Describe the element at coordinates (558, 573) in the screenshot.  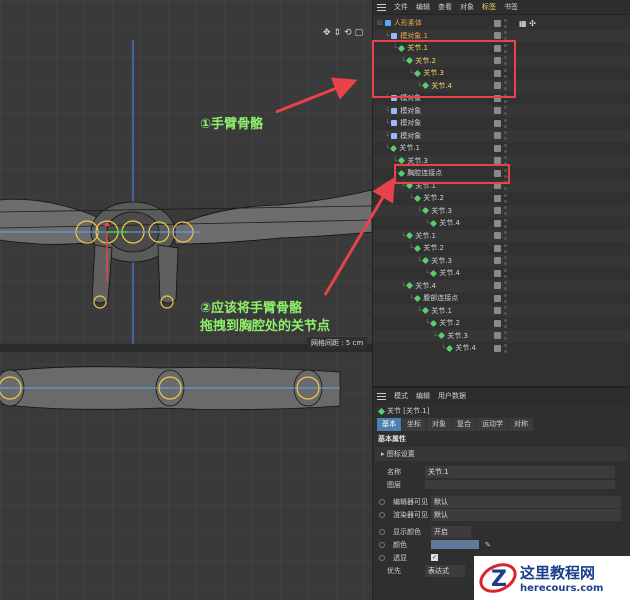
I see `watermark-title: 这里教程网` at that location.